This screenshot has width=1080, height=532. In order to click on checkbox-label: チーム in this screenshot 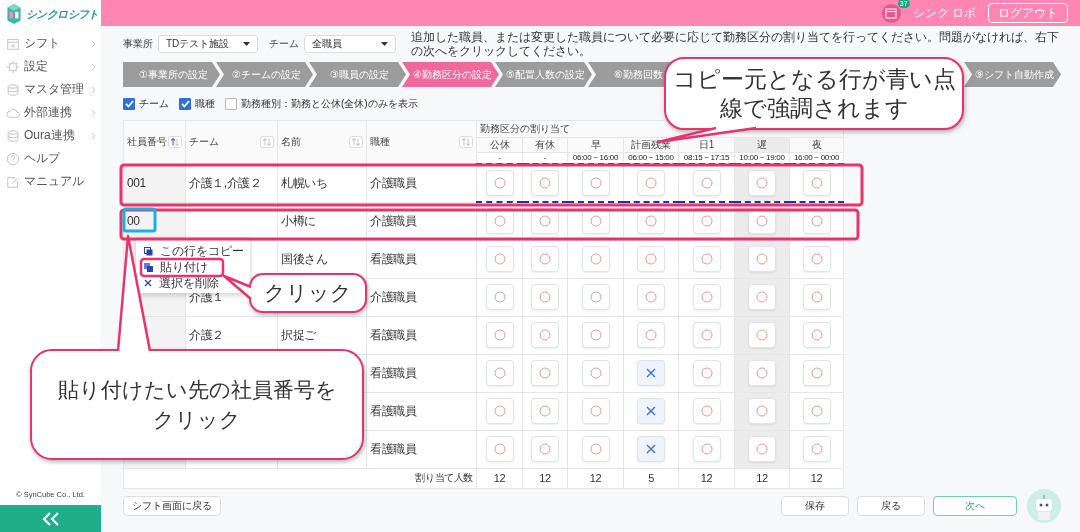, I will do `click(154, 104)`.